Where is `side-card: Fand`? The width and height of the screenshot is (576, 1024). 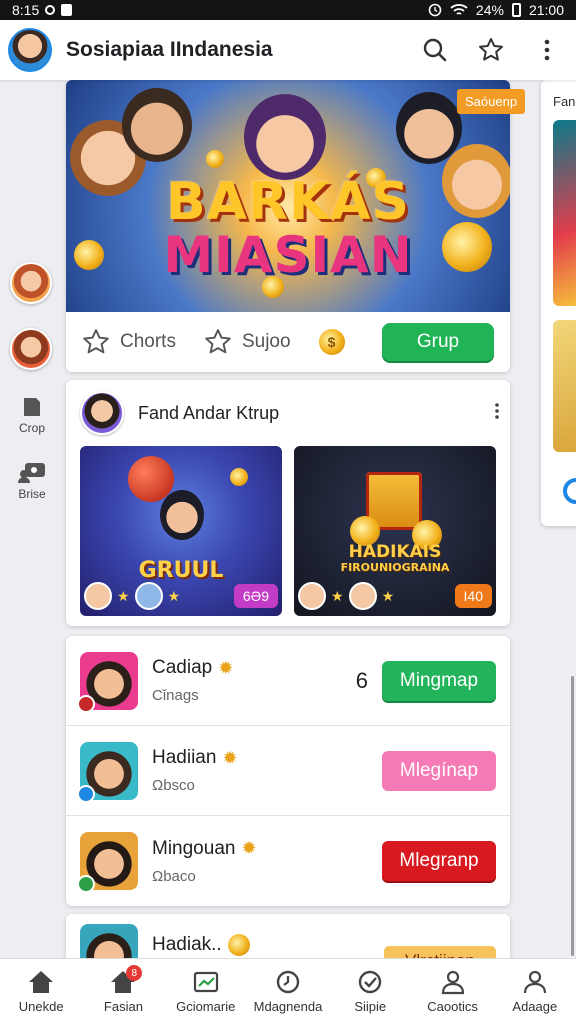
side-card: Fand is located at coordinates (558, 303).